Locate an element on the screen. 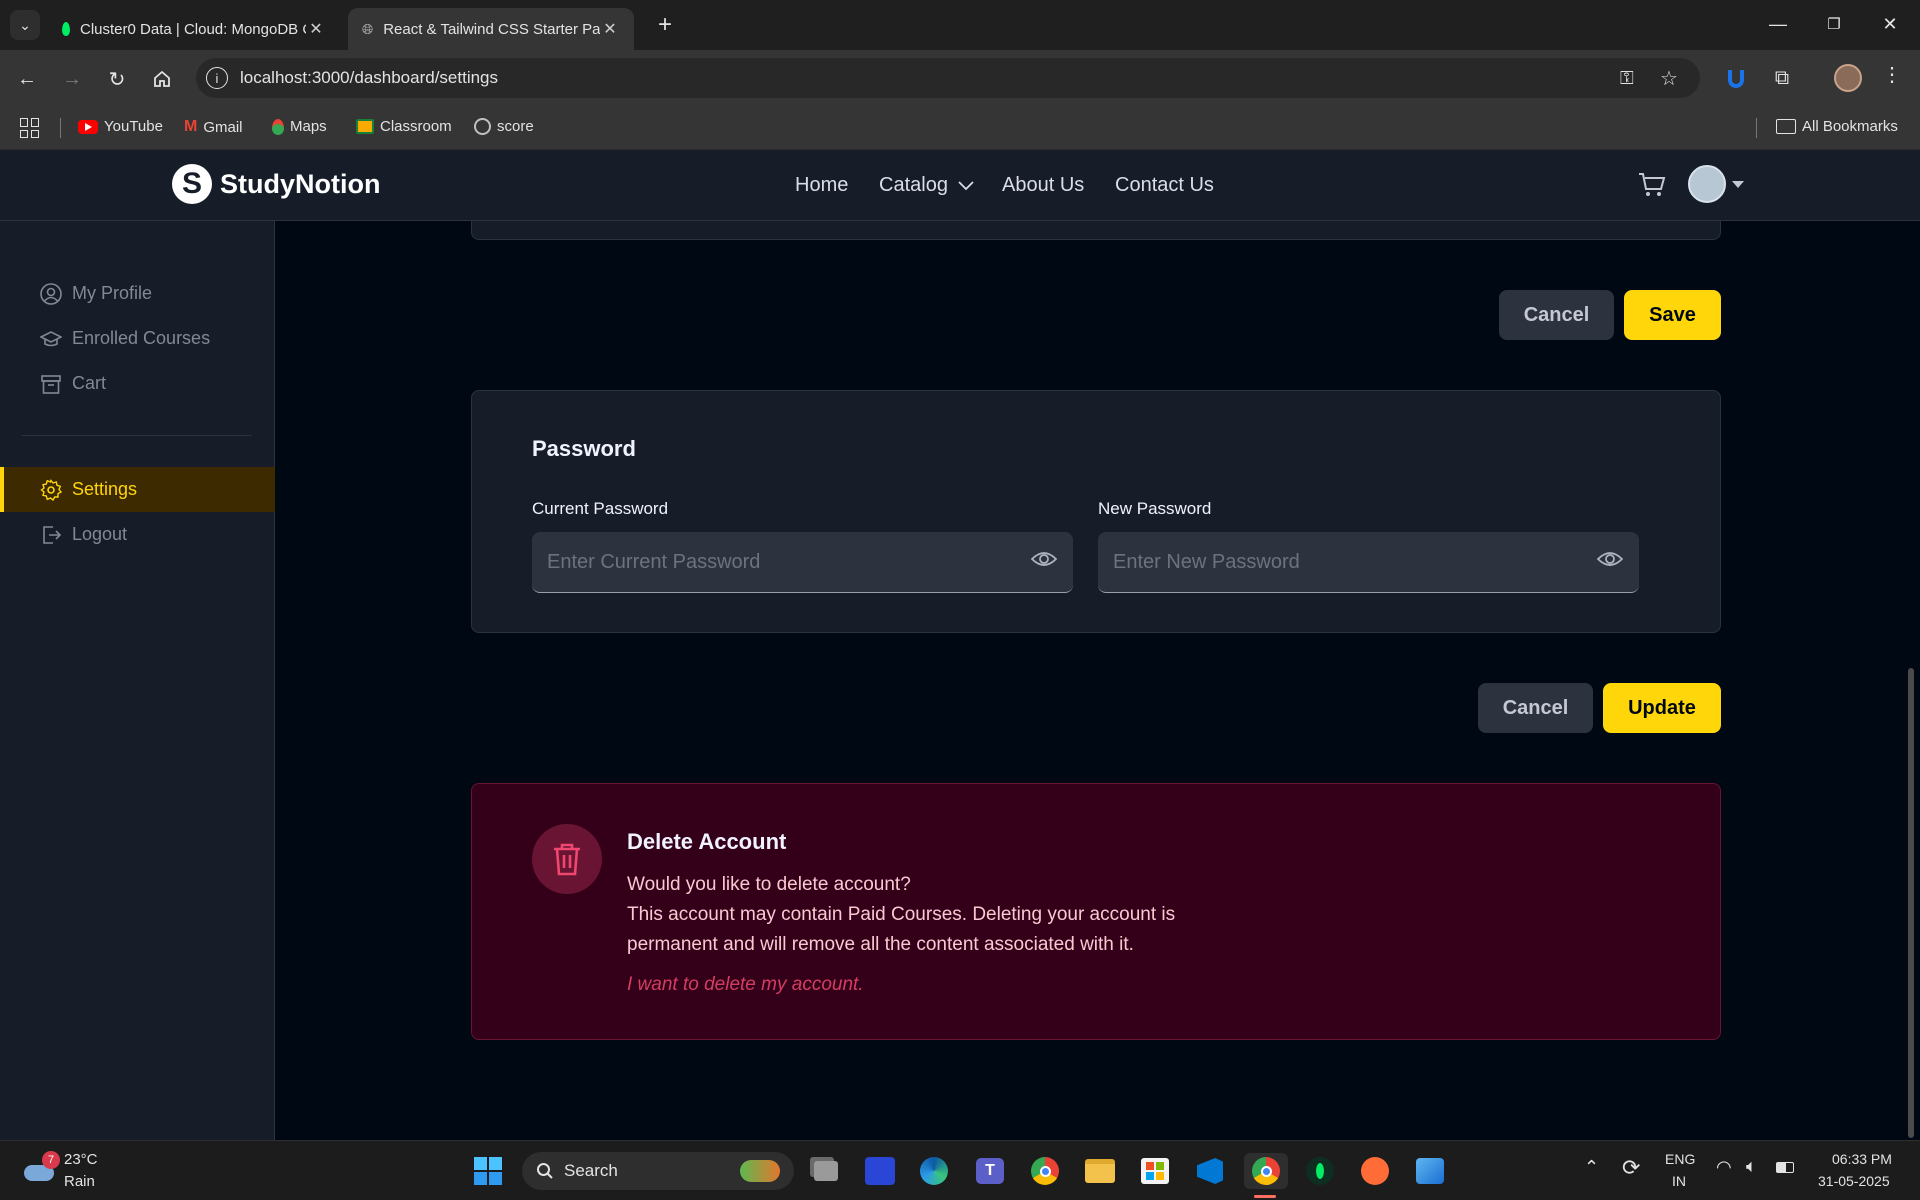 The image size is (1920, 1200). bookmark-label: Gmail is located at coordinates (223, 127).